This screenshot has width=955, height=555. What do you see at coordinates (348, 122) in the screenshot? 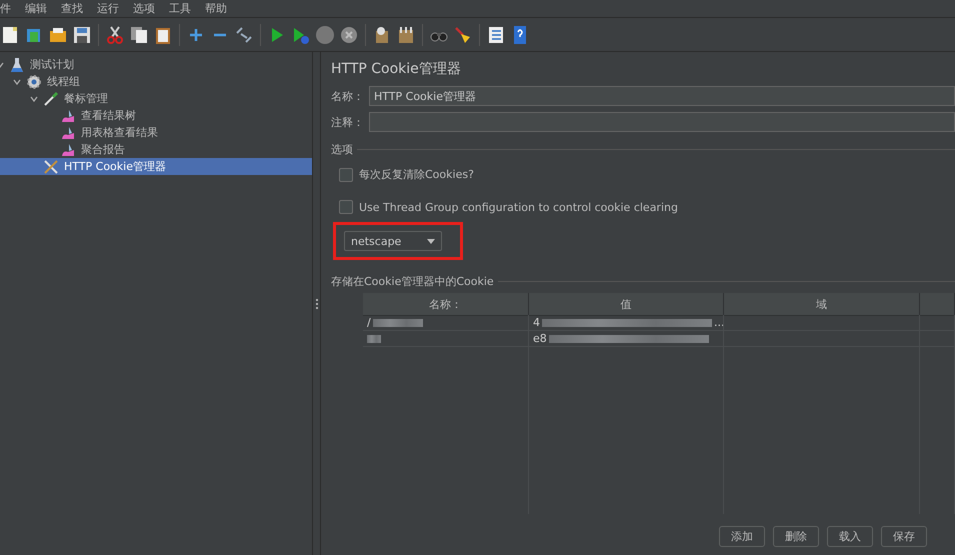
I see `comment-label: 注释：` at bounding box center [348, 122].